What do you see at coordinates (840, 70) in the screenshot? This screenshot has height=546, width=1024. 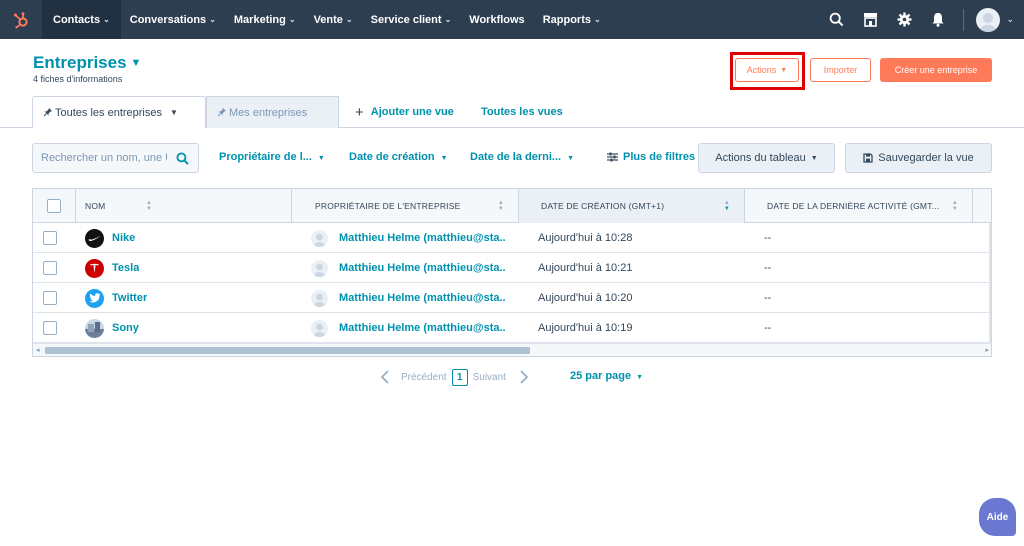 I see `import-button: Importer` at bounding box center [840, 70].